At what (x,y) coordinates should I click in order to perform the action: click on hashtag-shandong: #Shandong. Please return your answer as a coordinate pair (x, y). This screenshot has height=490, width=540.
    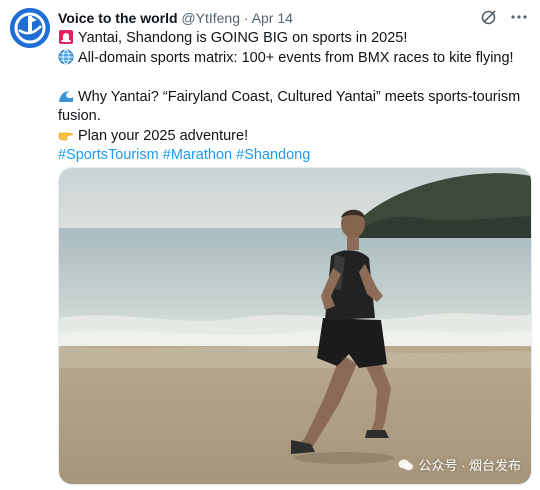
    Looking at the image, I should click on (273, 155).